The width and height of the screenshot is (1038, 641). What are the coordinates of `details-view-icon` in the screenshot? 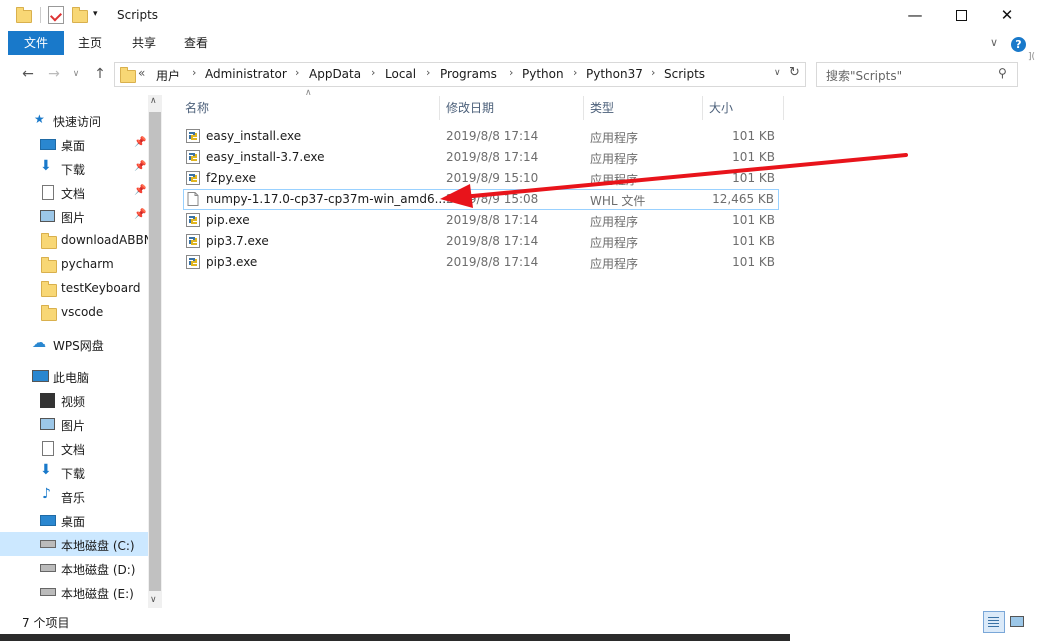 It's located at (994, 622).